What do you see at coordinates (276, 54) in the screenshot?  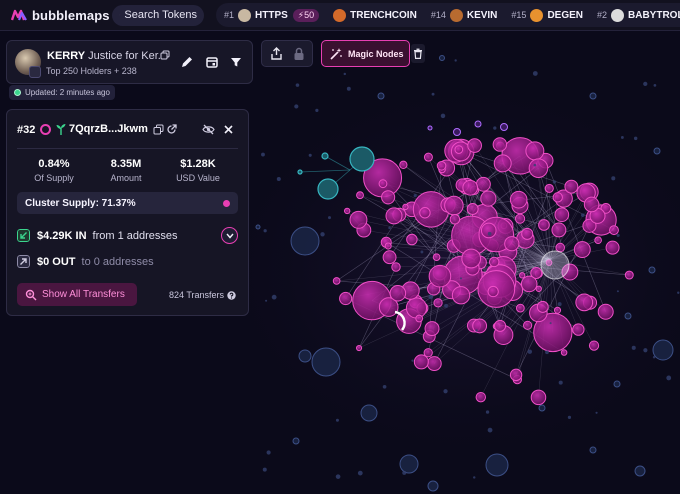 I see `share-icon` at bounding box center [276, 54].